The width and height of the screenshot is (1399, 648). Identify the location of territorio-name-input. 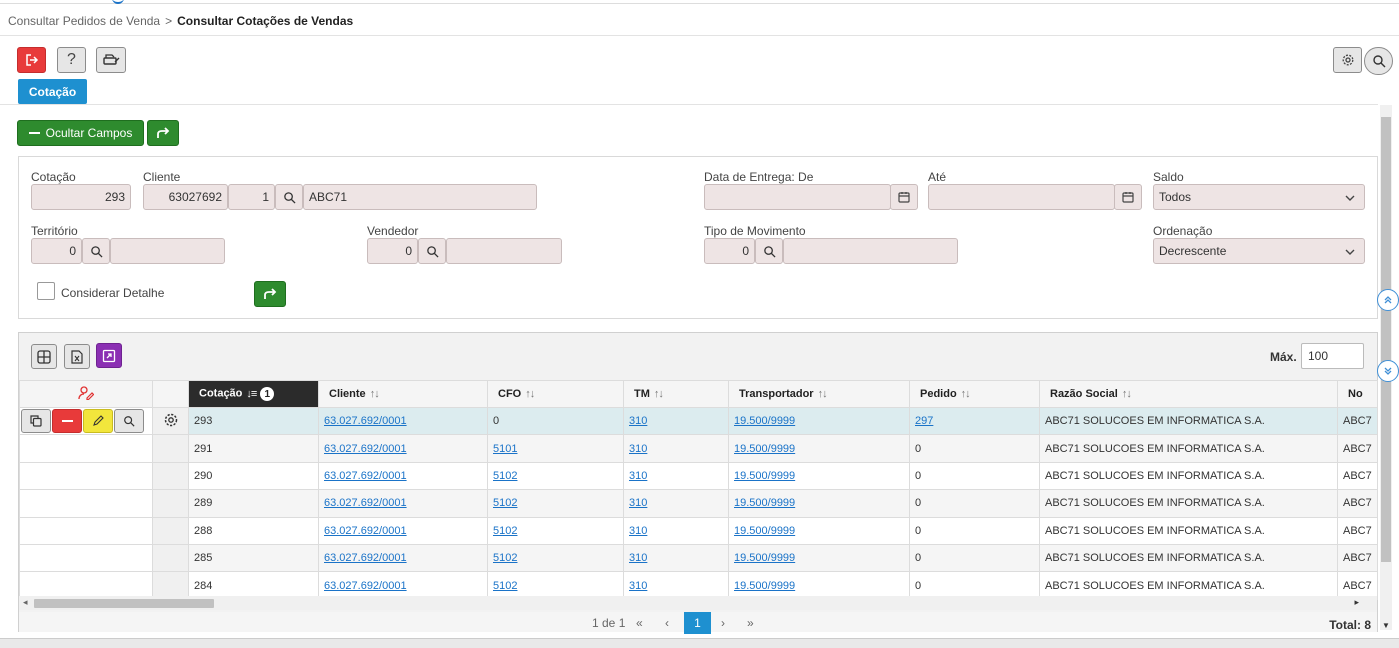
(167, 251).